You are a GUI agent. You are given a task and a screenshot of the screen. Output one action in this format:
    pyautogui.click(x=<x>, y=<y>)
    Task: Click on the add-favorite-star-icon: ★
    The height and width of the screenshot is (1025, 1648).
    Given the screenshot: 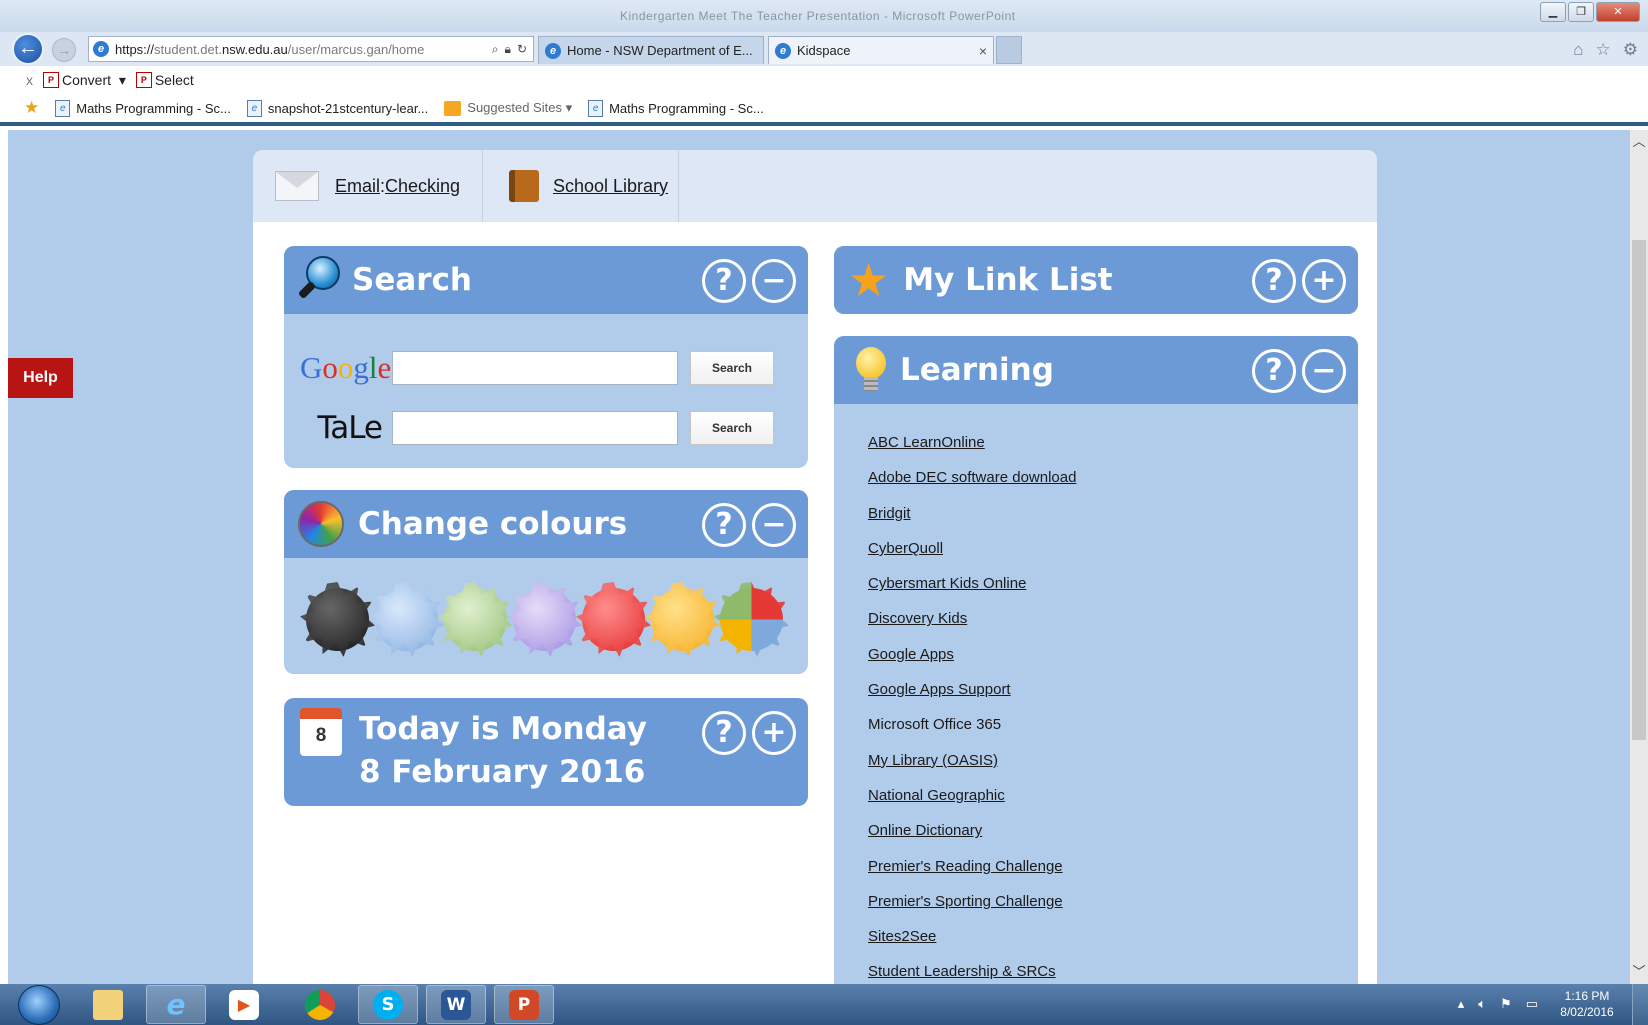 What is the action you would take?
    pyautogui.click(x=31, y=108)
    